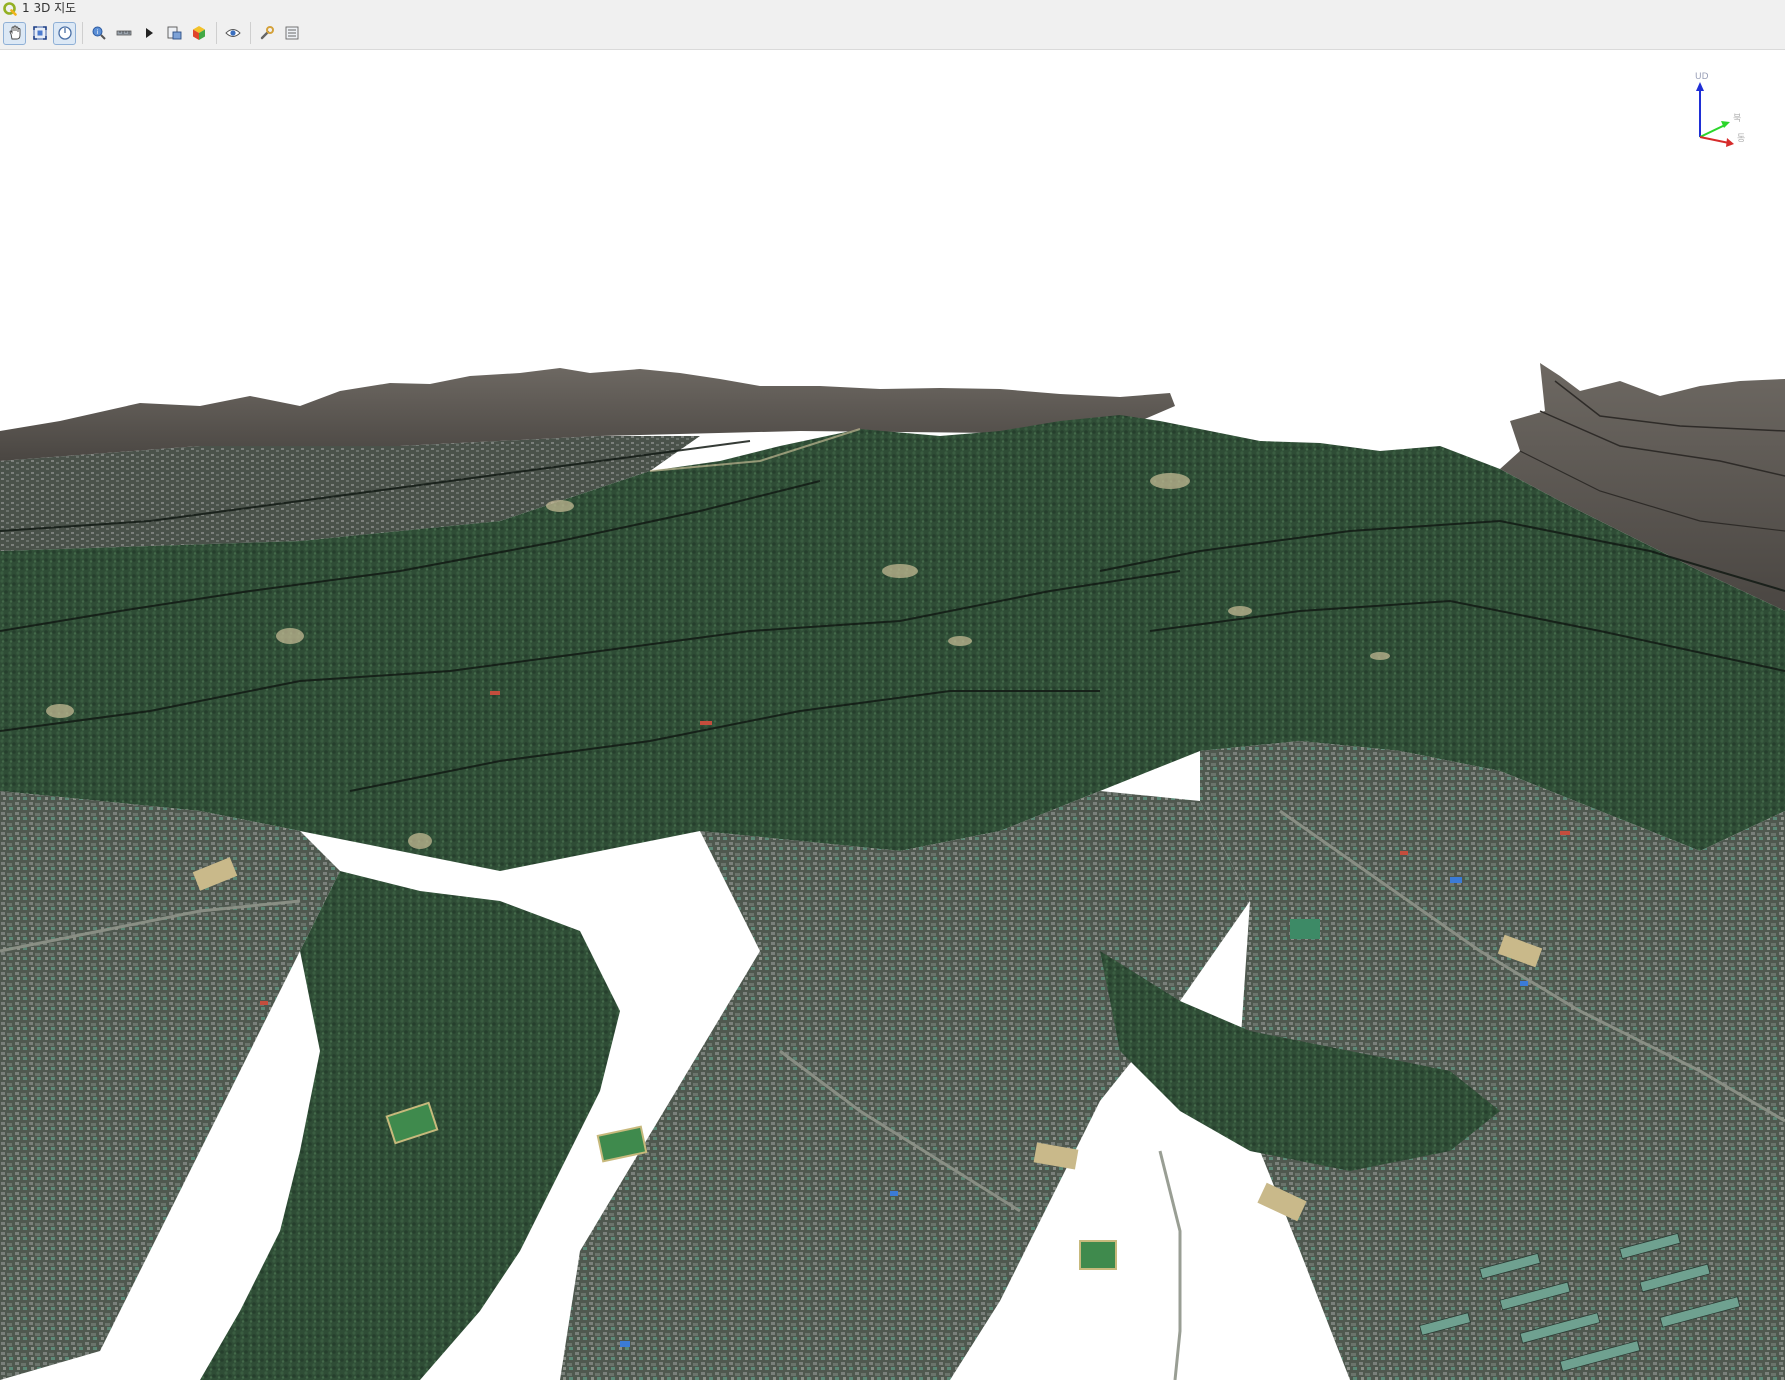 This screenshot has height=1380, width=1785. I want to click on view-eye-icon, so click(232, 33).